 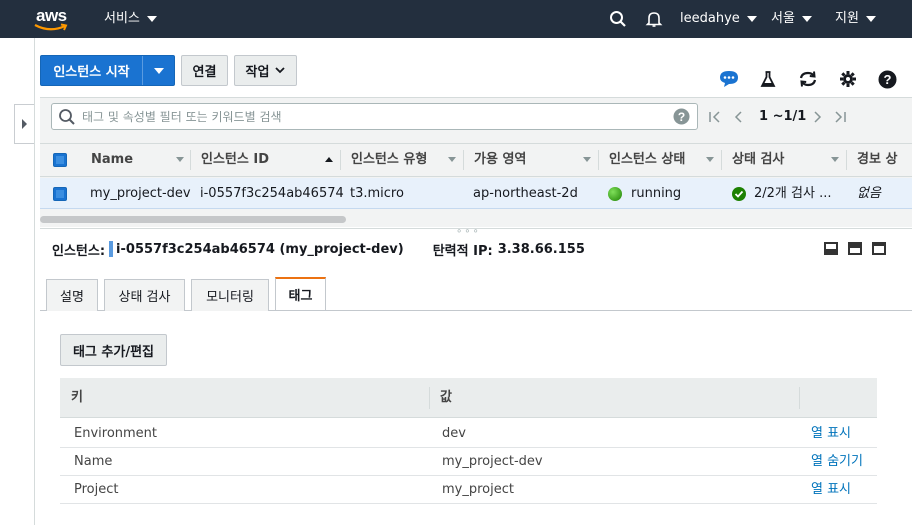 I want to click on row-divider, so click(x=468, y=503).